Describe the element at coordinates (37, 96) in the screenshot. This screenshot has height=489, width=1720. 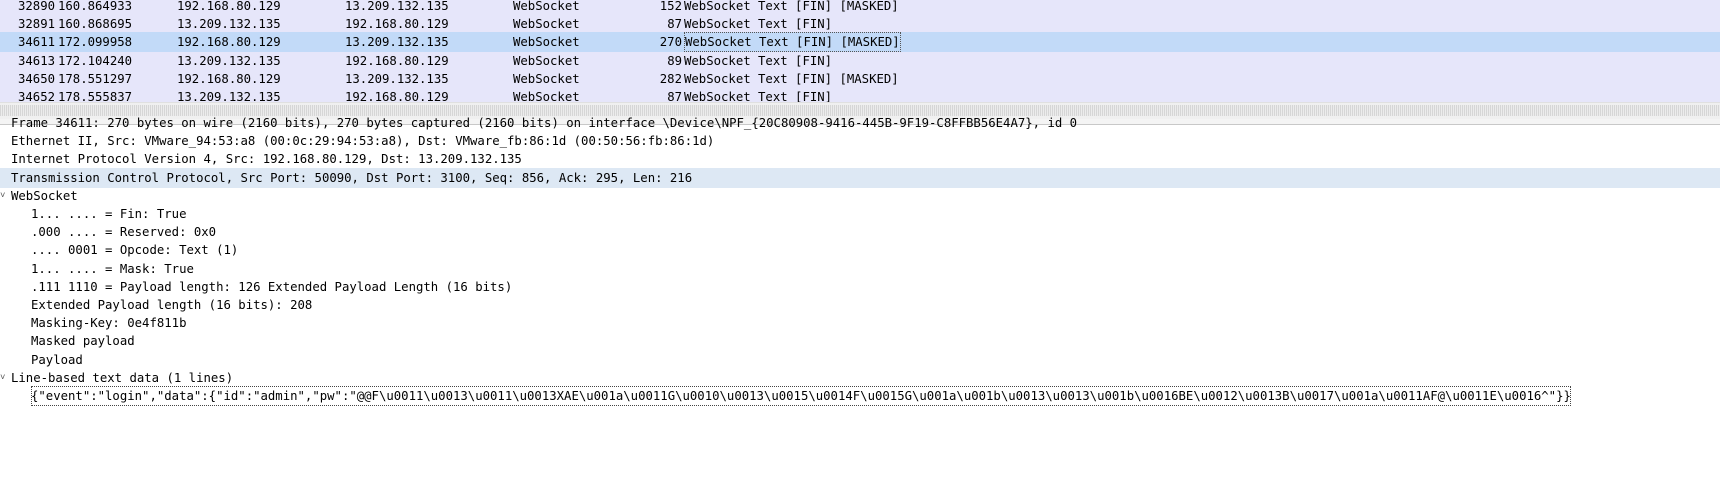
I see `packet-no-cell: 34652` at that location.